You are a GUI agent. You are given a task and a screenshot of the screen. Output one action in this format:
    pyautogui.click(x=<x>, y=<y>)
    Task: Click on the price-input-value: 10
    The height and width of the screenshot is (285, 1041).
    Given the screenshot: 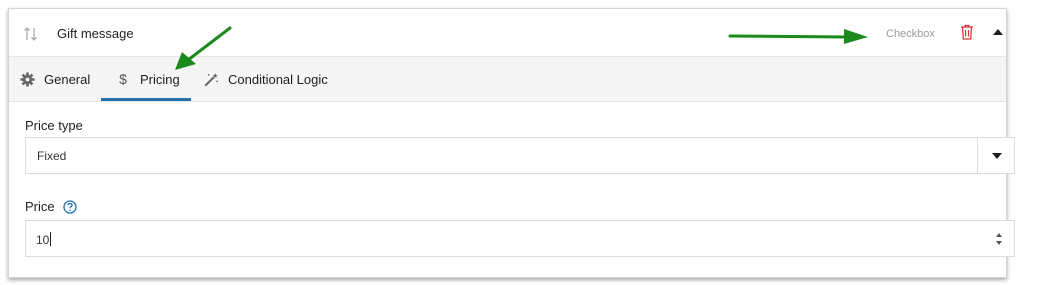 What is the action you would take?
    pyautogui.click(x=44, y=239)
    